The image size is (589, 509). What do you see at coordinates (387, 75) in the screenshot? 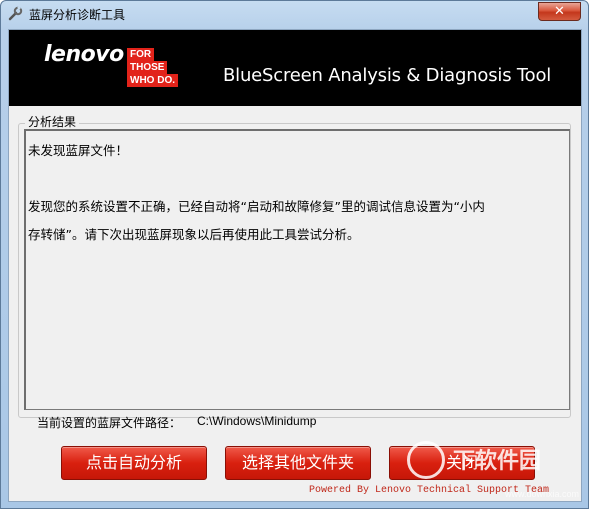
I see `banner-title: BlueScreen Analysis & Diagnosis Tool` at bounding box center [387, 75].